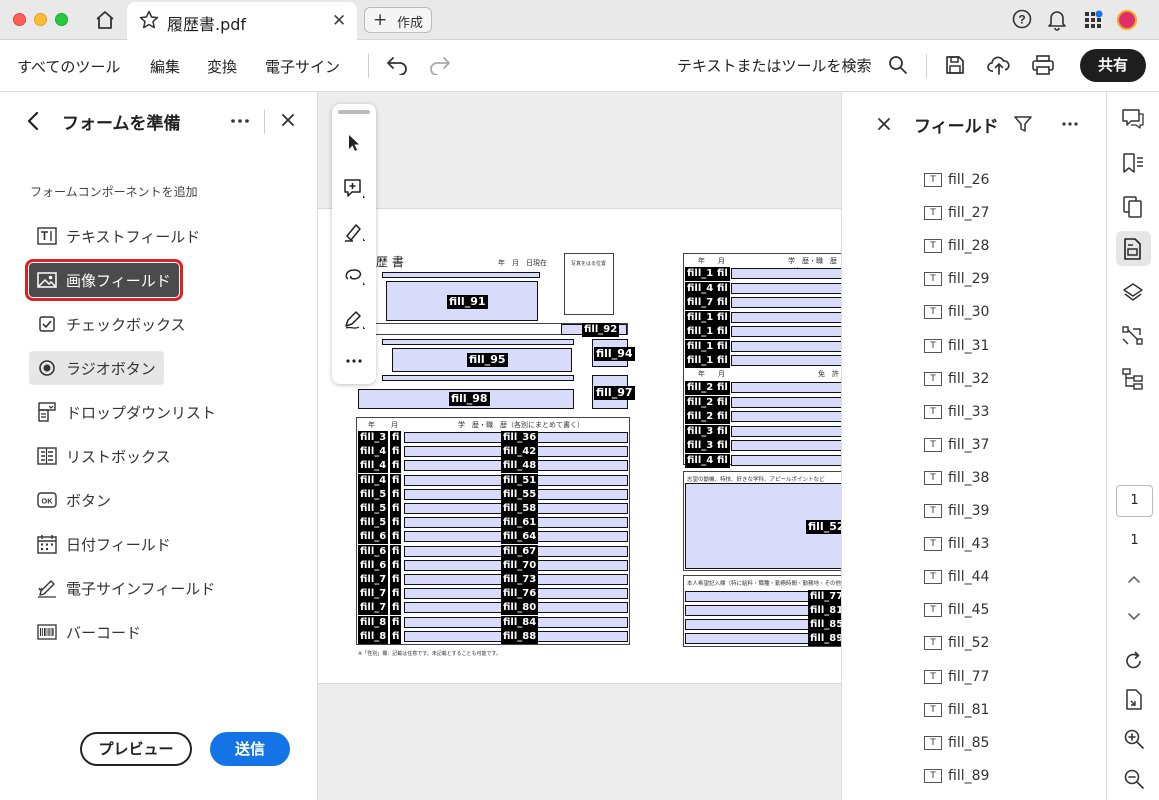 The width and height of the screenshot is (1159, 800). Describe the element at coordinates (516, 594) in the screenshot. I see `history-field: fill_76` at that location.